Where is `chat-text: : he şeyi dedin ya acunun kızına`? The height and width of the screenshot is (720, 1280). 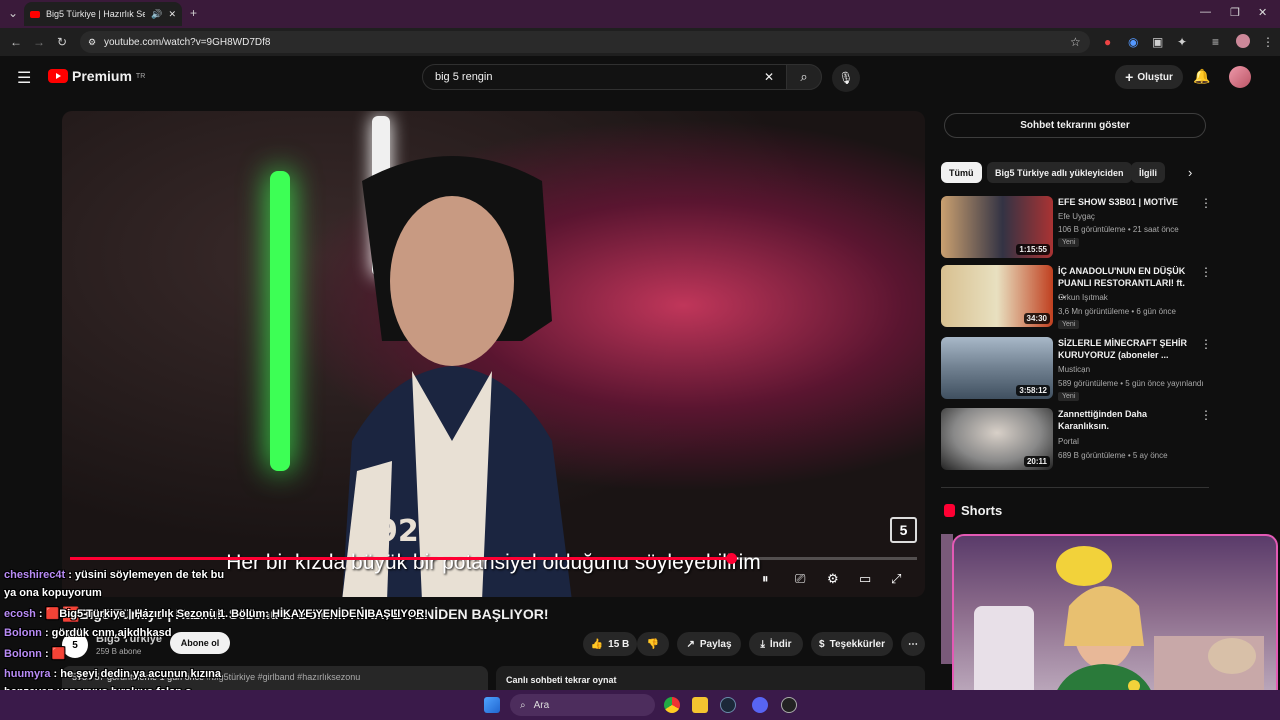 chat-text: : he şeyi dedin ya acunun kızına is located at coordinates (136, 674).